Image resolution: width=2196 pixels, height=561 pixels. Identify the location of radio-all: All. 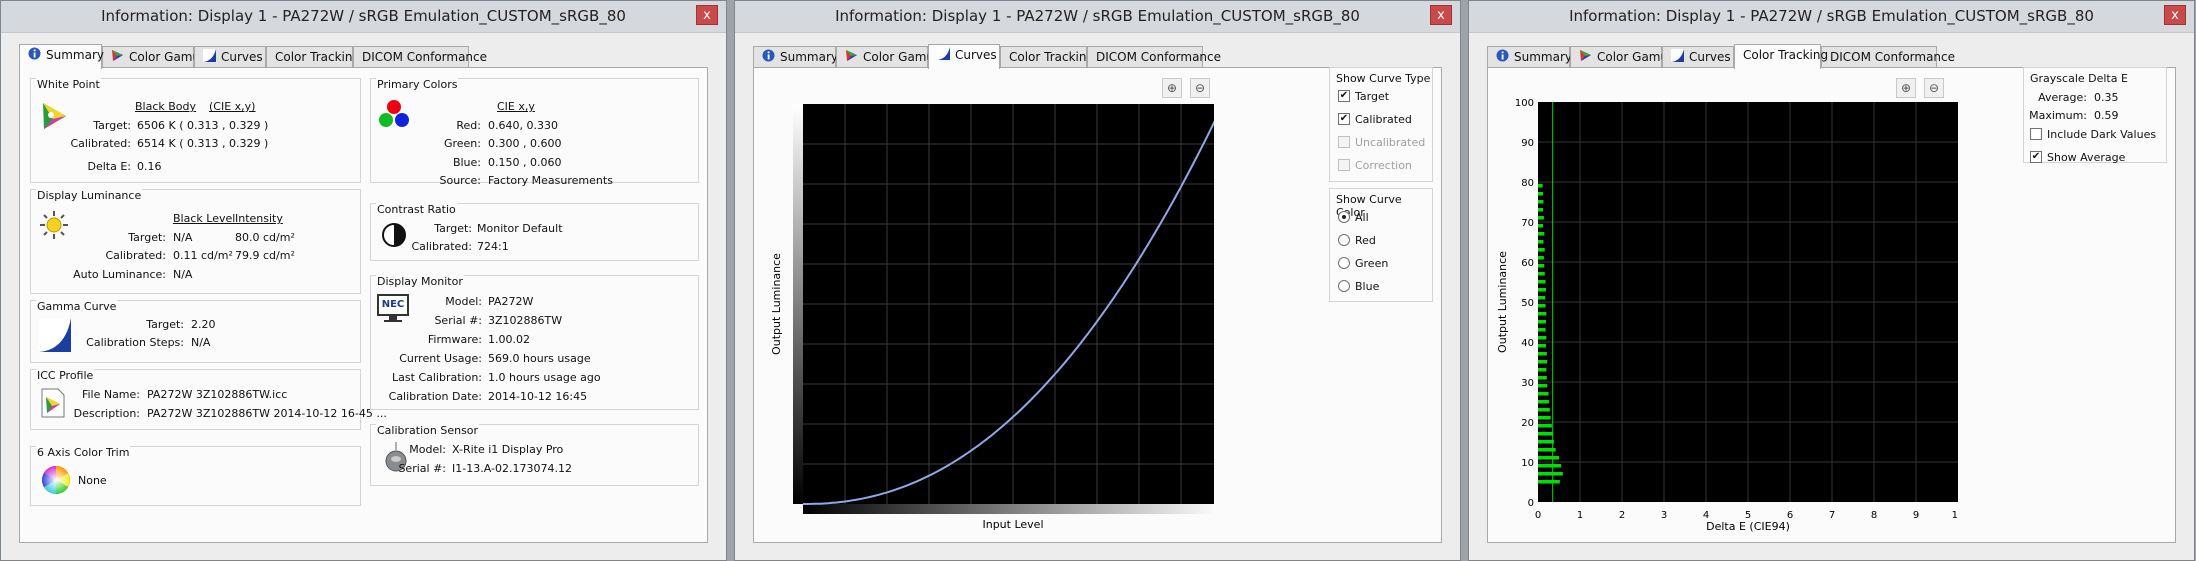
(1353, 217).